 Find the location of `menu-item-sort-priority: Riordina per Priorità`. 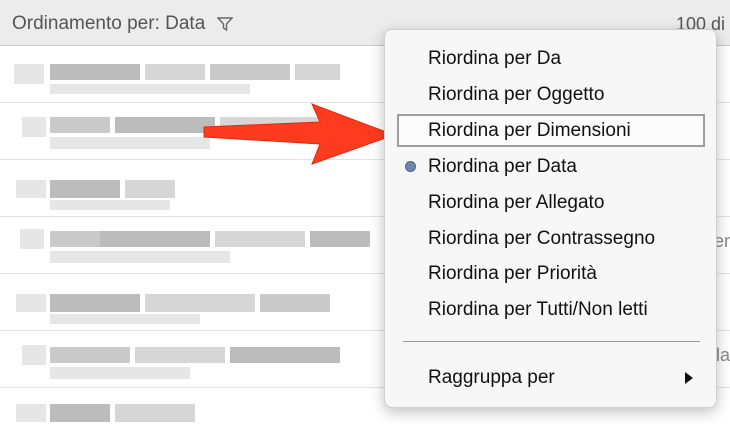

menu-item-sort-priority: Riordina per Priorità is located at coordinates (551, 273).